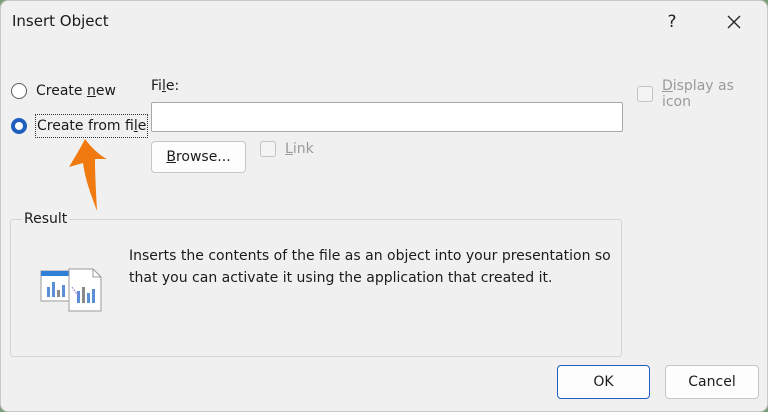 This screenshot has width=768, height=412. I want to click on create-new-label: Create new, so click(76, 91).